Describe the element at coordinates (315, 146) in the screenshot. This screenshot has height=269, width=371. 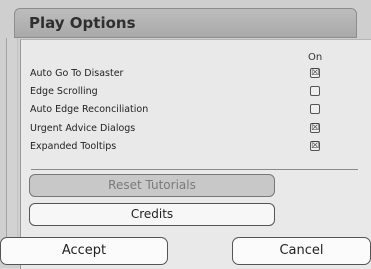
I see `checkbox-expanded-tooltips: ☒` at that location.